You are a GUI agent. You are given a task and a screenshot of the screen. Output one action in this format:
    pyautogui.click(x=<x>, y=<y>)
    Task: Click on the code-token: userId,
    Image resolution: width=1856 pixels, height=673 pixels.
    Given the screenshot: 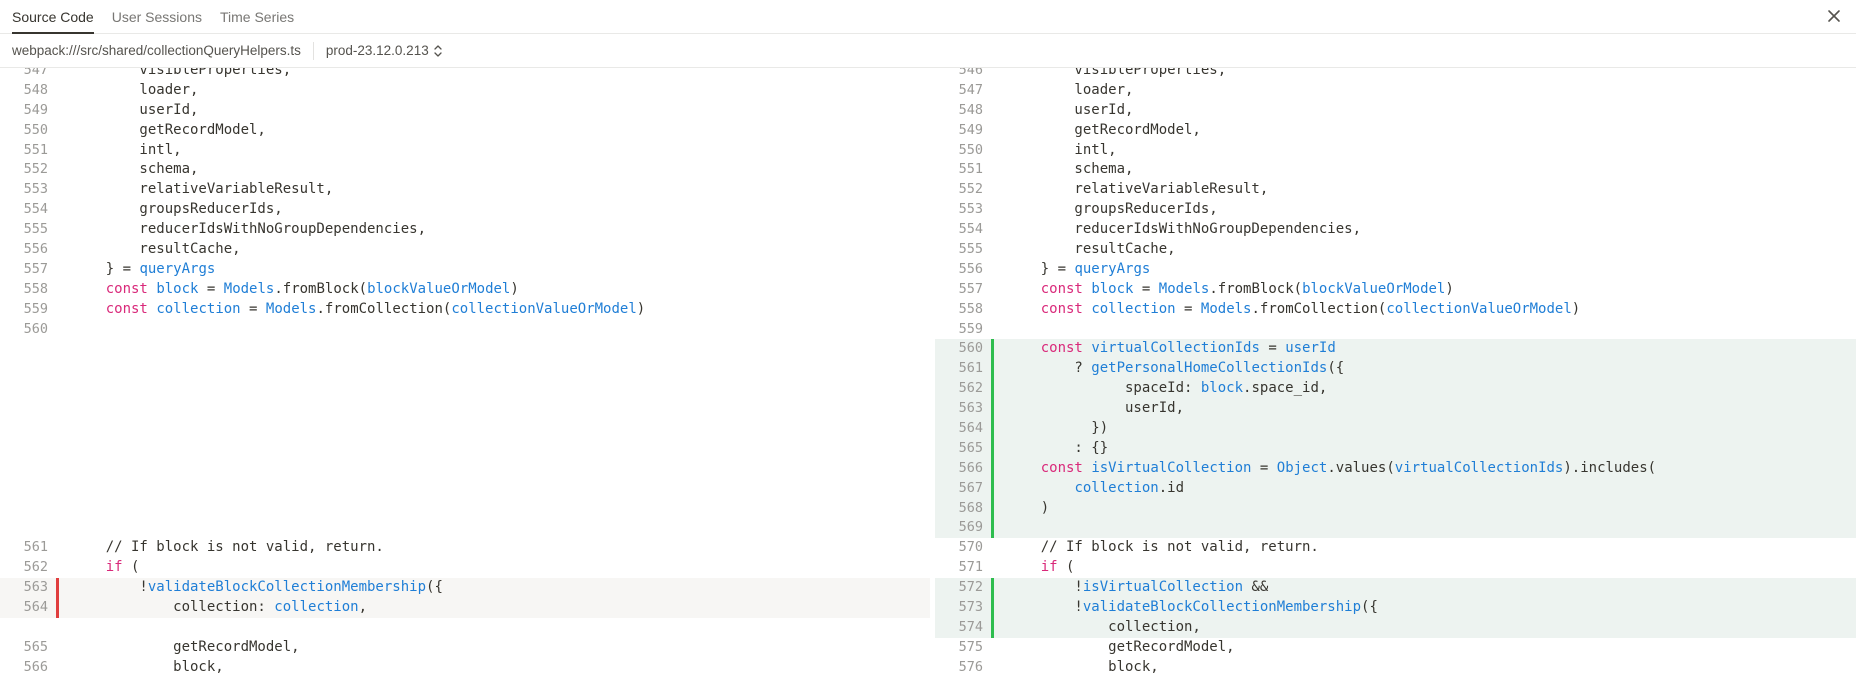 What is the action you would take?
    pyautogui.click(x=135, y=109)
    